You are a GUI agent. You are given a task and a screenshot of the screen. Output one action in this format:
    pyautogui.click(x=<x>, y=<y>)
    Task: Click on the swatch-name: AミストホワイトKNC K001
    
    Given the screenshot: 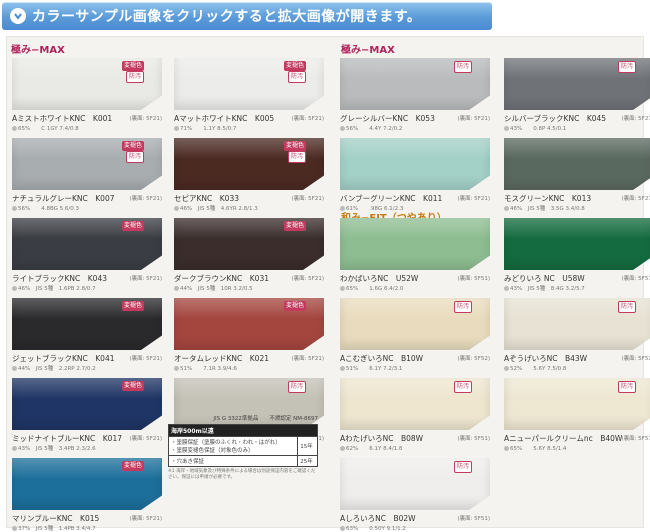 What is the action you would take?
    pyautogui.click(x=62, y=118)
    